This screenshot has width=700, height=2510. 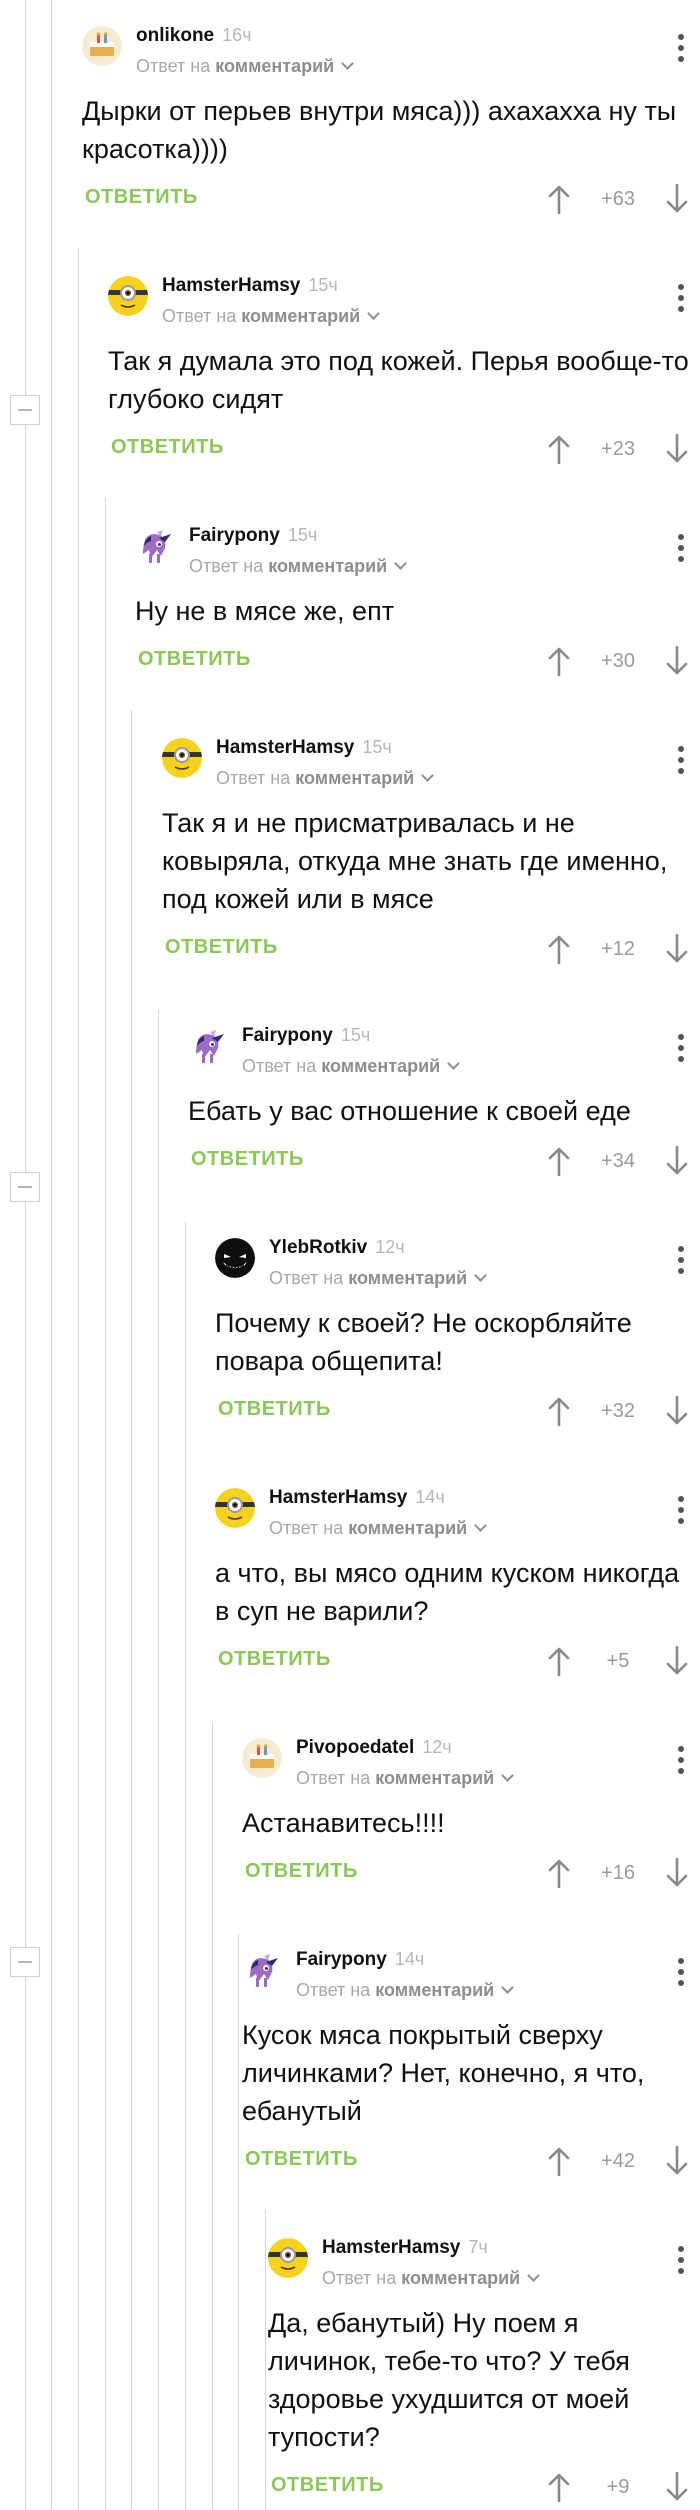 I want to click on author-name: HamsterHamsy 7ч, so click(x=405, y=2248).